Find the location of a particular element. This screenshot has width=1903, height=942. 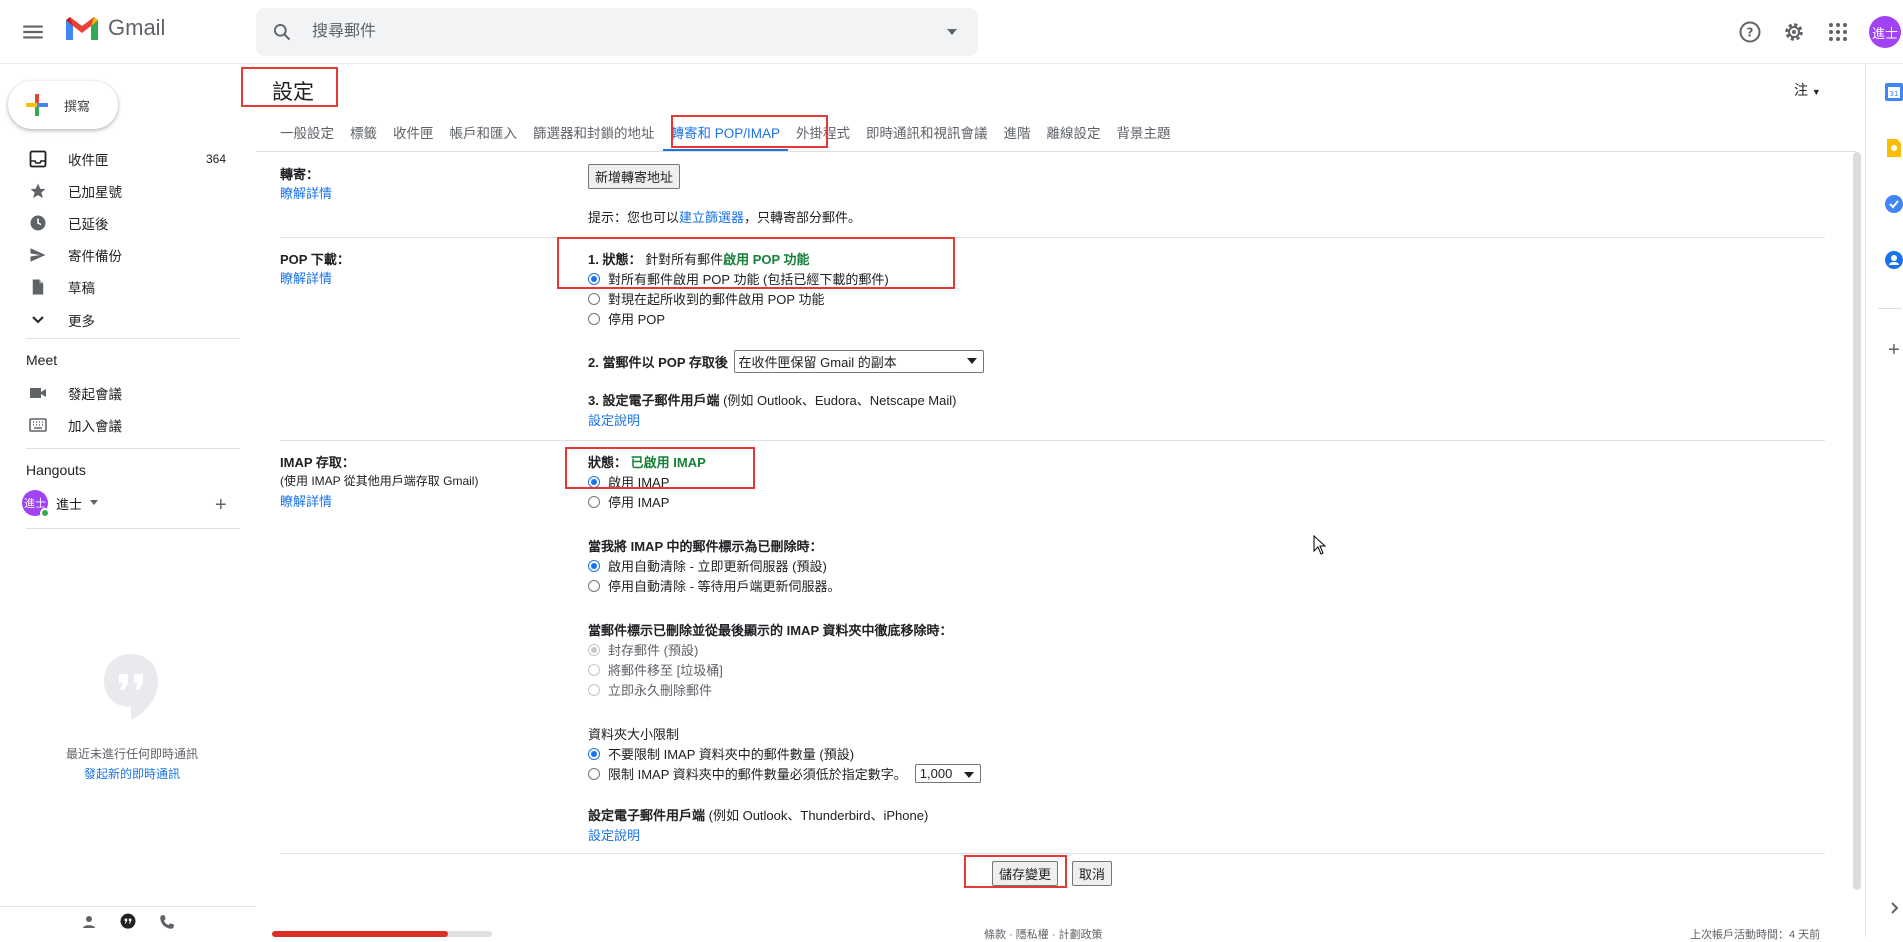

pop-when-label: 2. 當郵件以 POP 存取後 is located at coordinates (658, 362).